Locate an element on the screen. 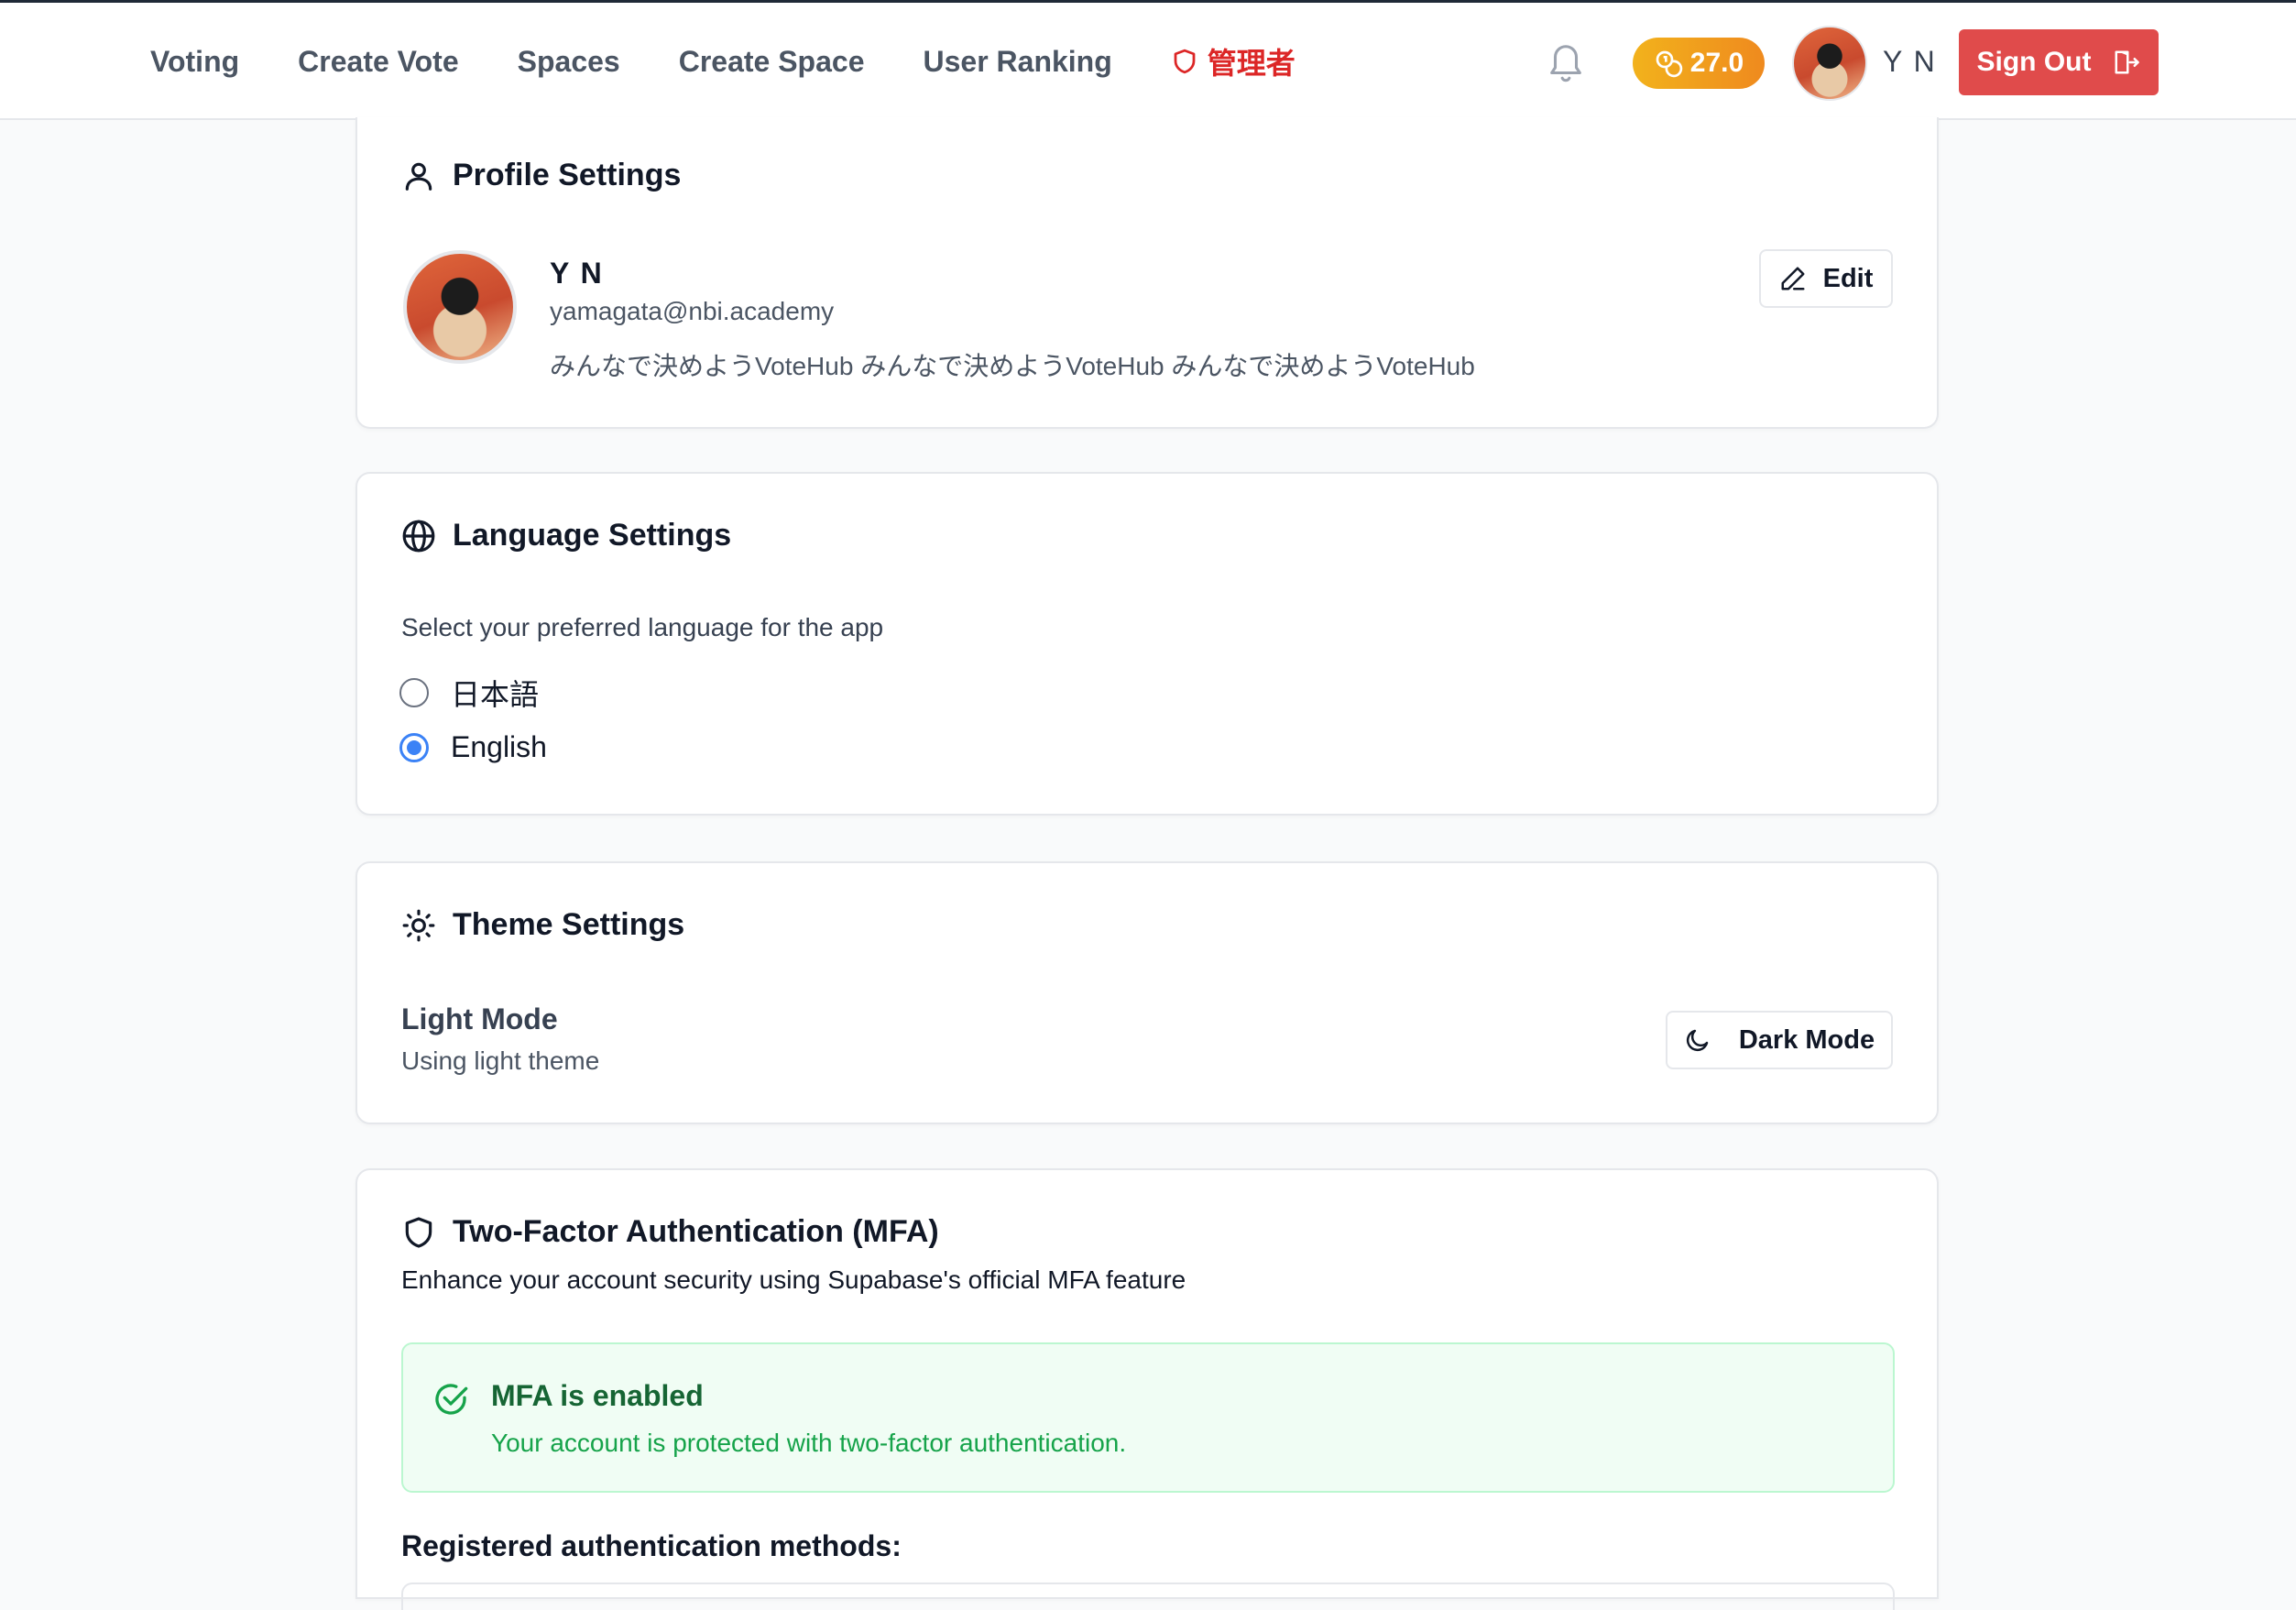 The image size is (2296, 1610). nav-spaces: Spaces is located at coordinates (569, 62).